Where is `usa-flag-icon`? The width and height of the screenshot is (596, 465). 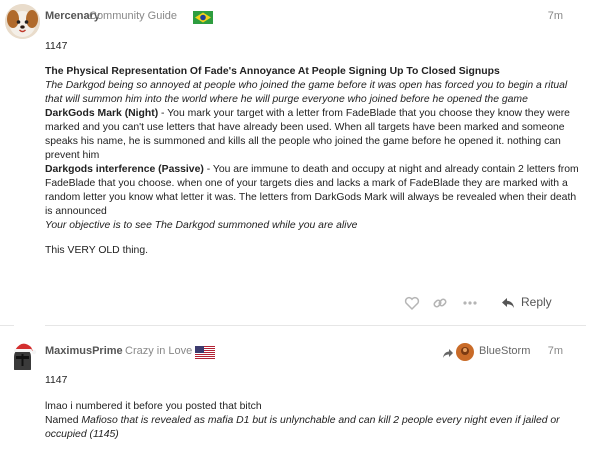
usa-flag-icon is located at coordinates (205, 352).